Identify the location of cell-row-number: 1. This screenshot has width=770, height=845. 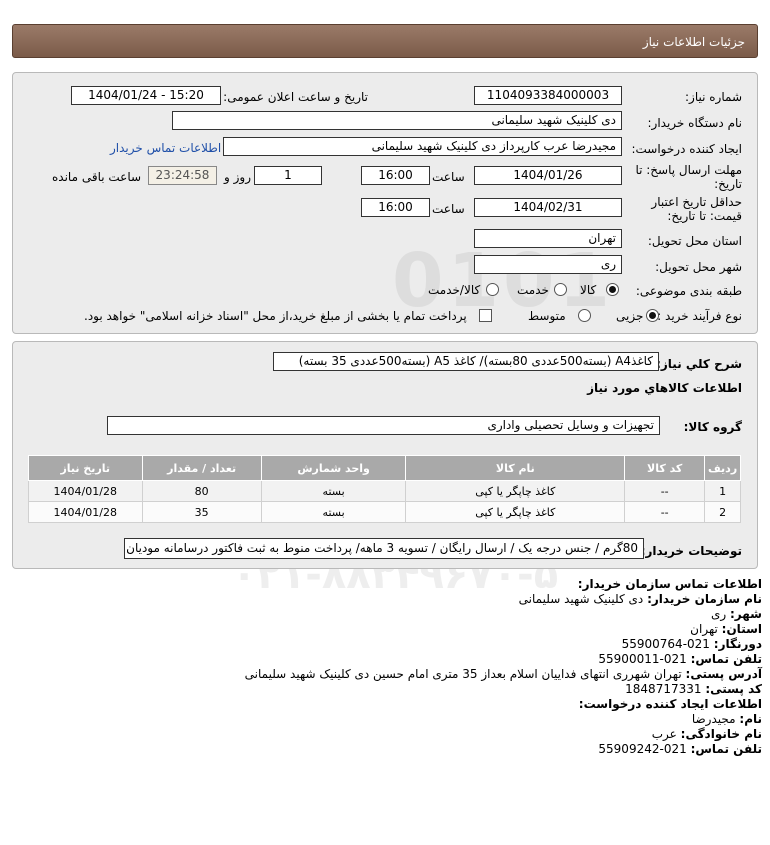
(722, 491).